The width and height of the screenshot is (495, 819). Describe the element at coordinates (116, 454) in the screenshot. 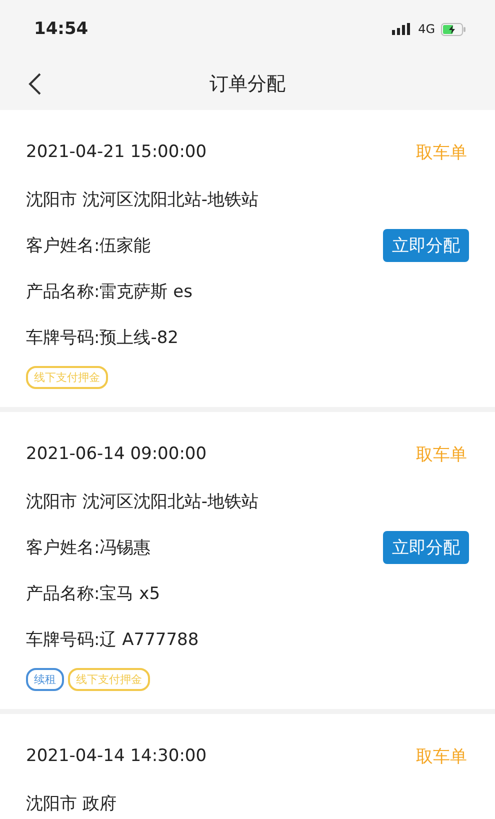

I see `order-datetime: 2021-06-14 09:00:00` at that location.